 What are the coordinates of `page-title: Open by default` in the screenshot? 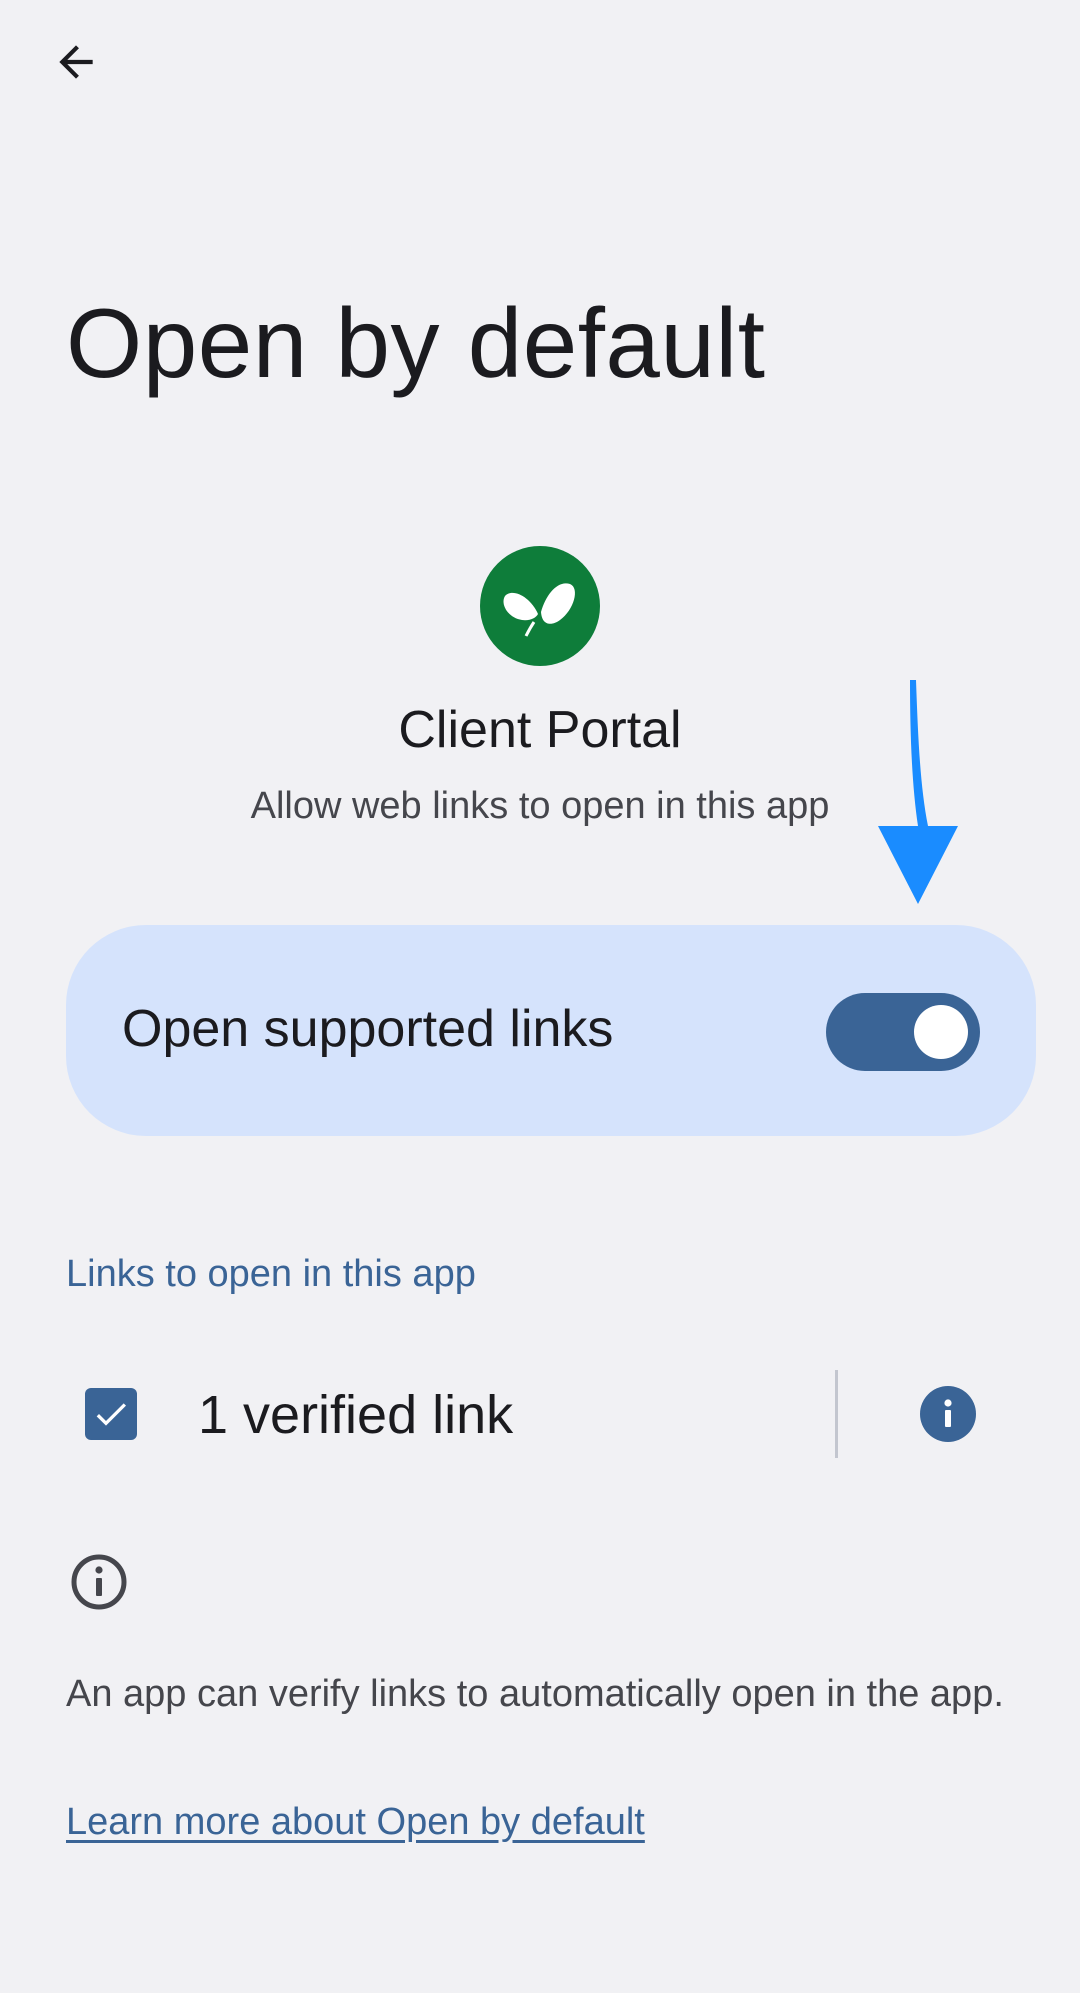 It's located at (416, 343).